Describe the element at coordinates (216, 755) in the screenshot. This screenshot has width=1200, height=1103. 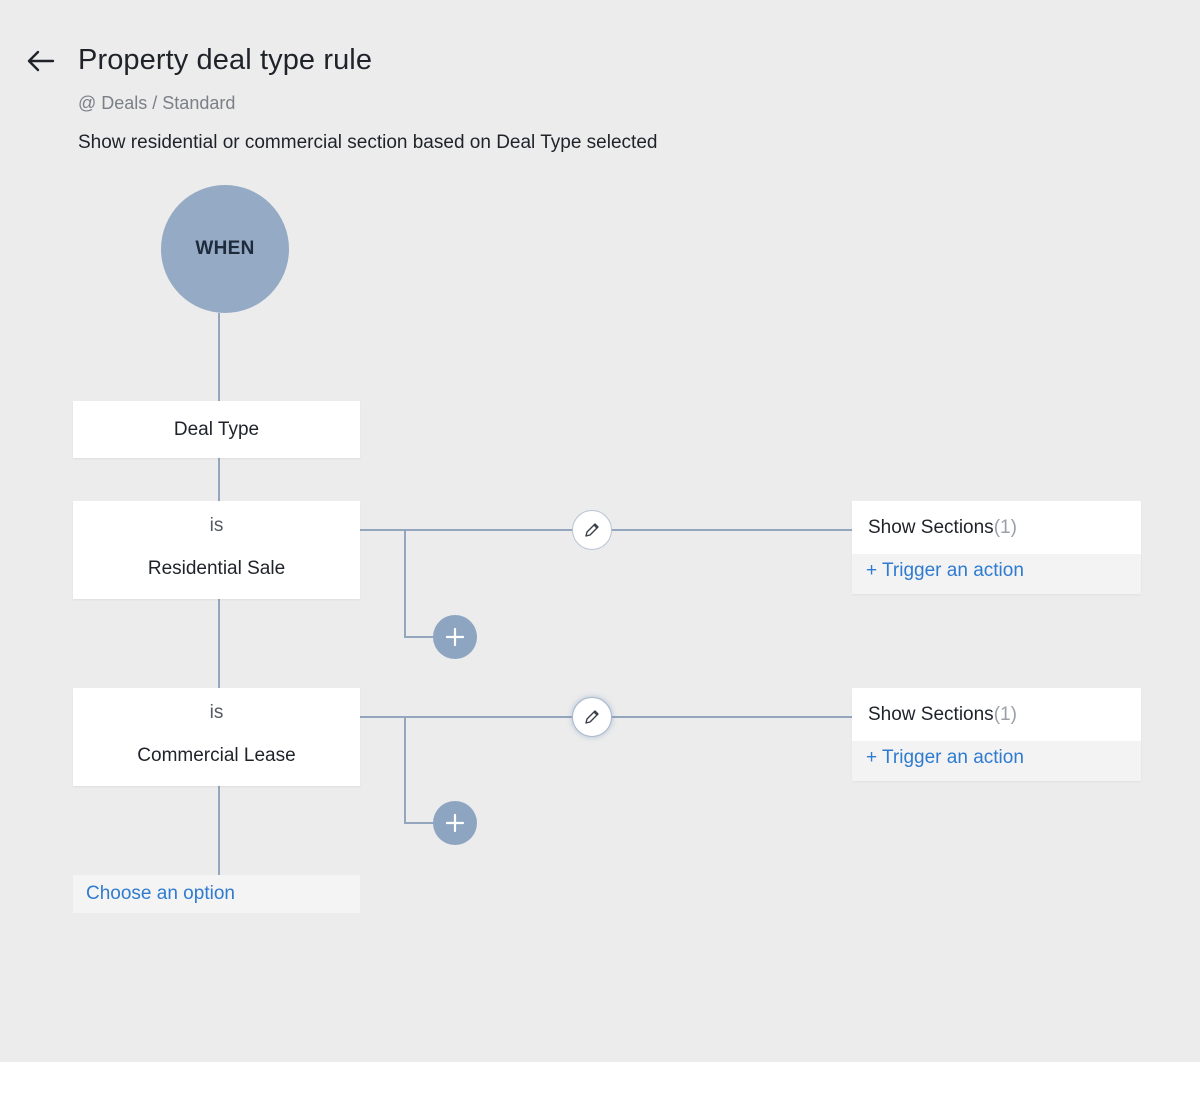
I see `condition-value: Commercial Lease` at that location.